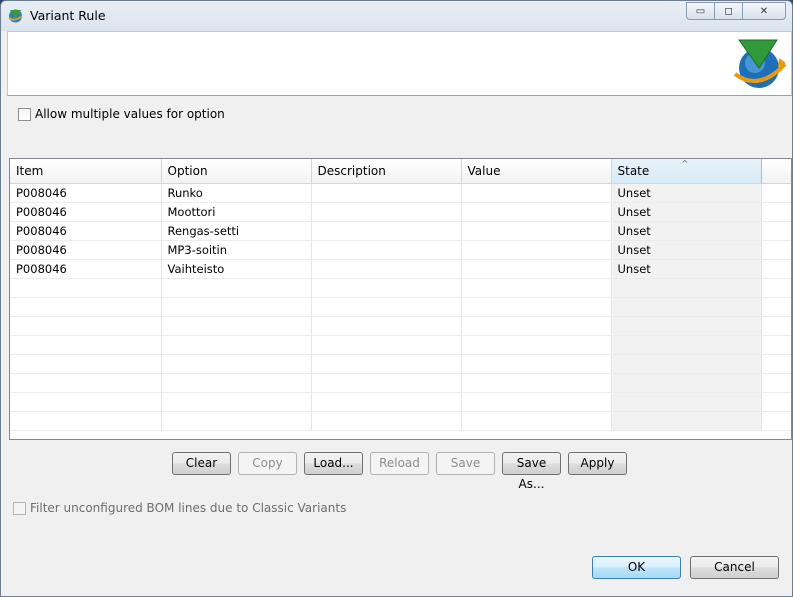 The height and width of the screenshot is (597, 793). I want to click on window-controls: ▭ ◻ ✕, so click(736, 11).